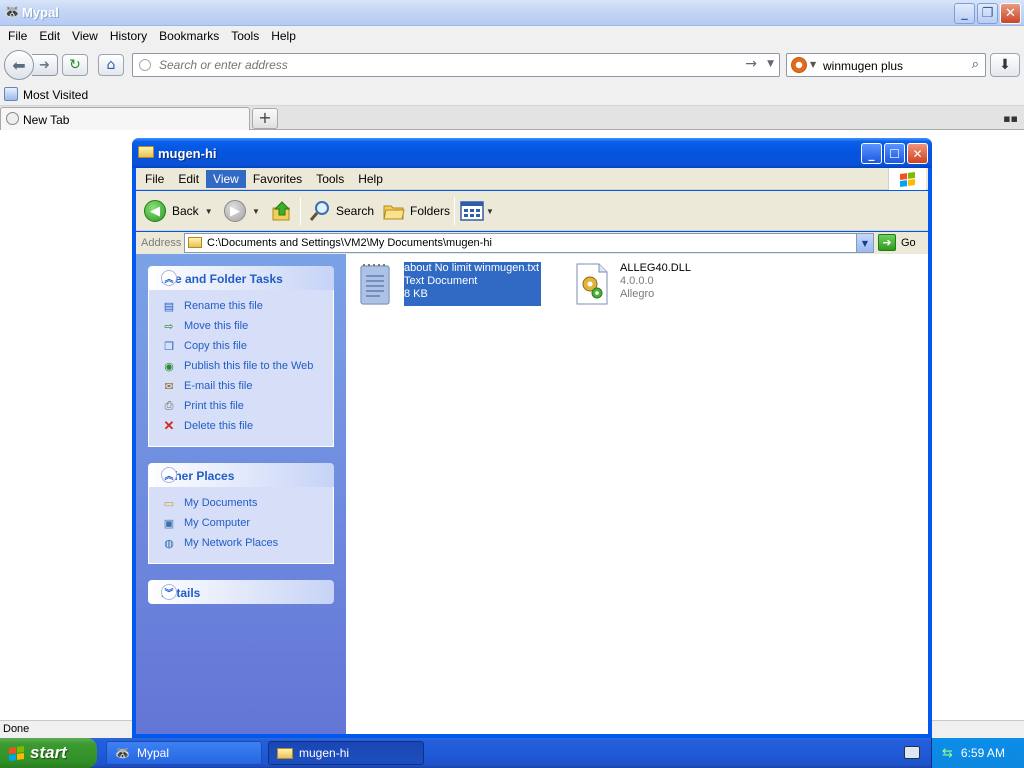  What do you see at coordinates (247, 346) in the screenshot?
I see `copy-file-link: ❐ Copy this file` at bounding box center [247, 346].